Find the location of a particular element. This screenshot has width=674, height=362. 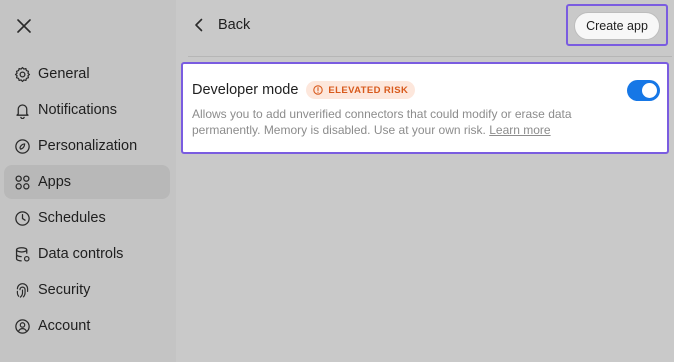

sidebar-item-label: Personalization is located at coordinates (88, 146).